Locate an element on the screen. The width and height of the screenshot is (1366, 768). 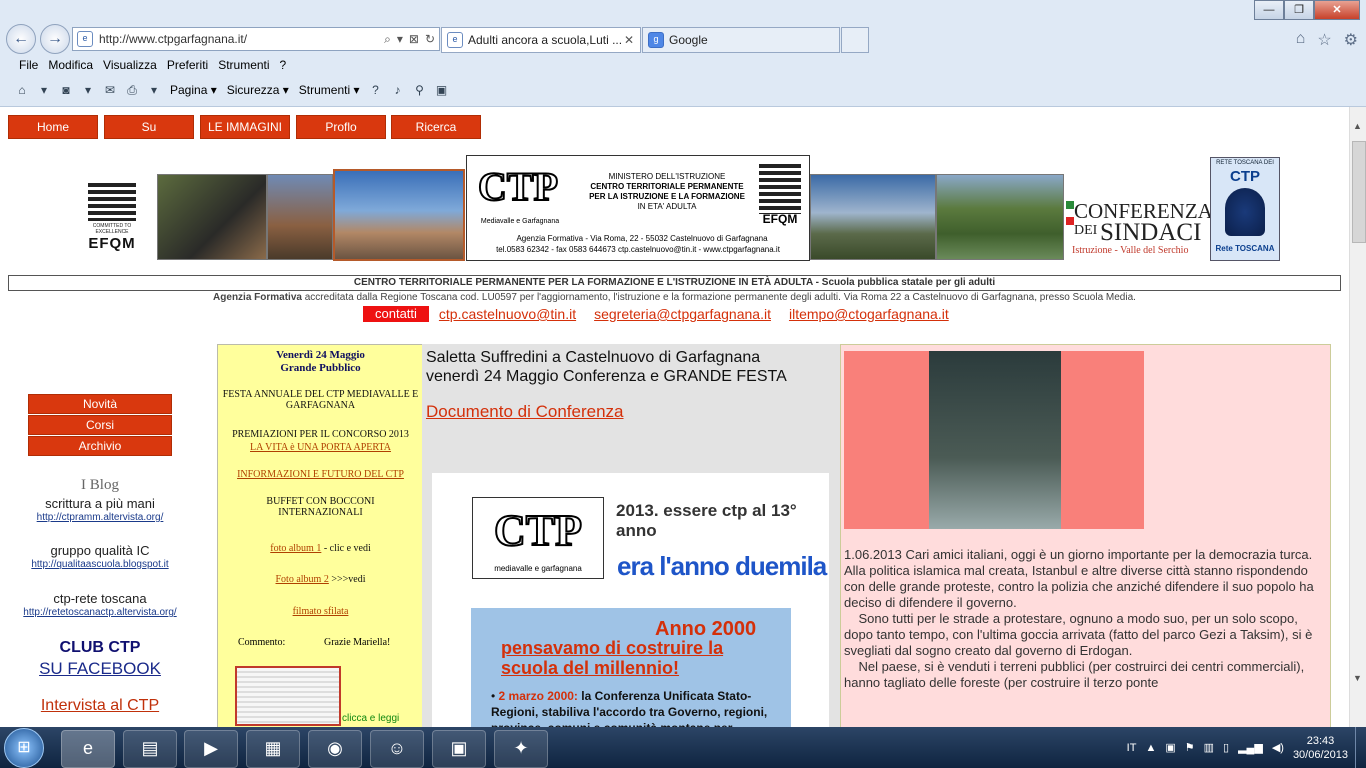
search-icon: ⌕ is located at coordinates (387, 39).